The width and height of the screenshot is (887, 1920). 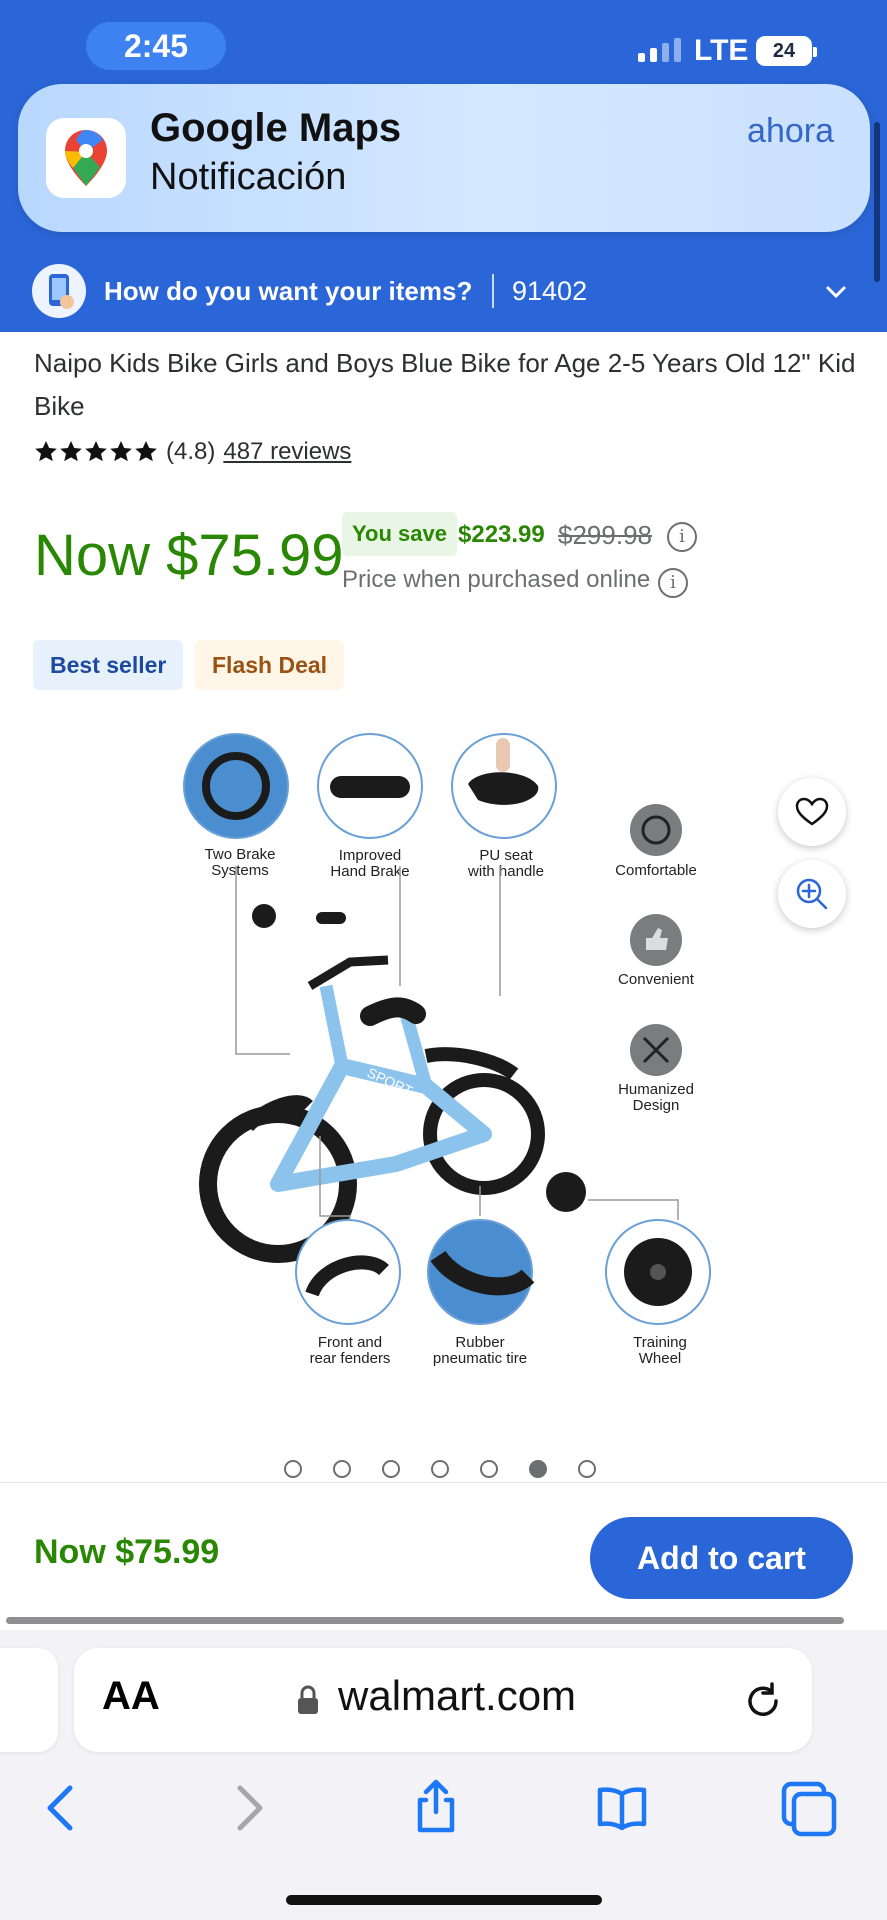 I want to click on svg-text:PU seatwith handle: PU seat with handle, so click(x=505, y=863).